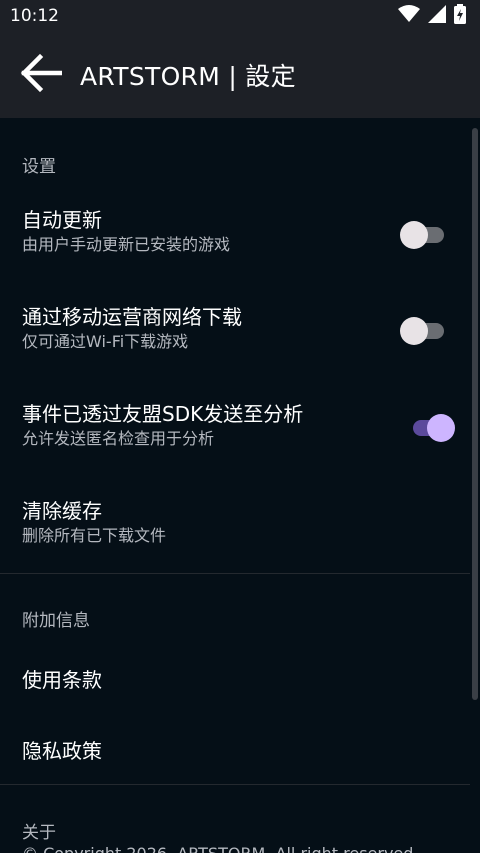  Describe the element at coordinates (94, 535) in the screenshot. I see `setting-item-subtitle: 删除所有已下载文件` at that location.